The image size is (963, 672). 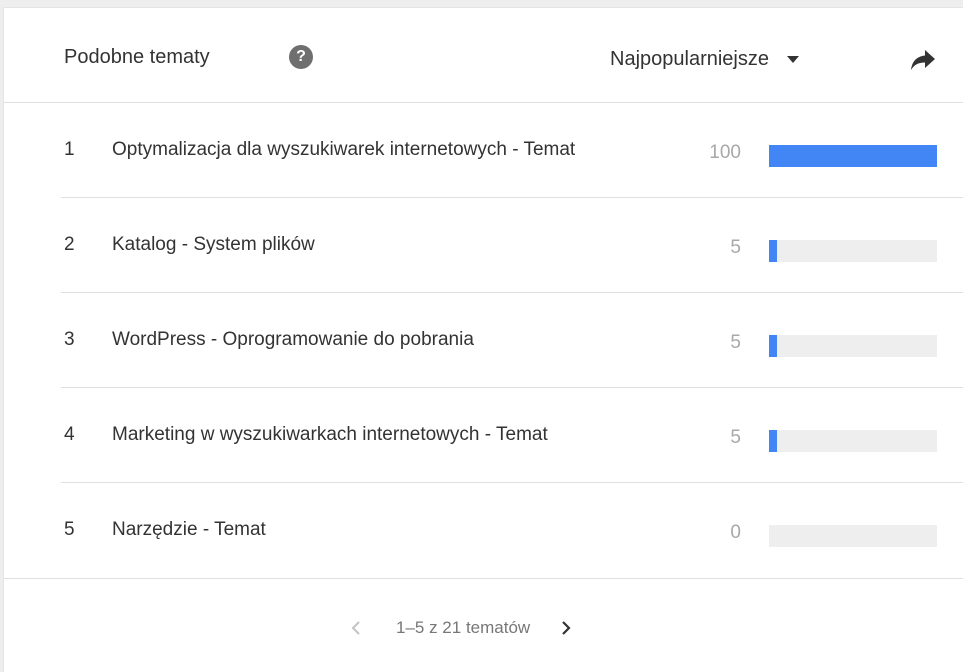 I want to click on pagination: 1–5 z 21 tematów, so click(x=461, y=628).